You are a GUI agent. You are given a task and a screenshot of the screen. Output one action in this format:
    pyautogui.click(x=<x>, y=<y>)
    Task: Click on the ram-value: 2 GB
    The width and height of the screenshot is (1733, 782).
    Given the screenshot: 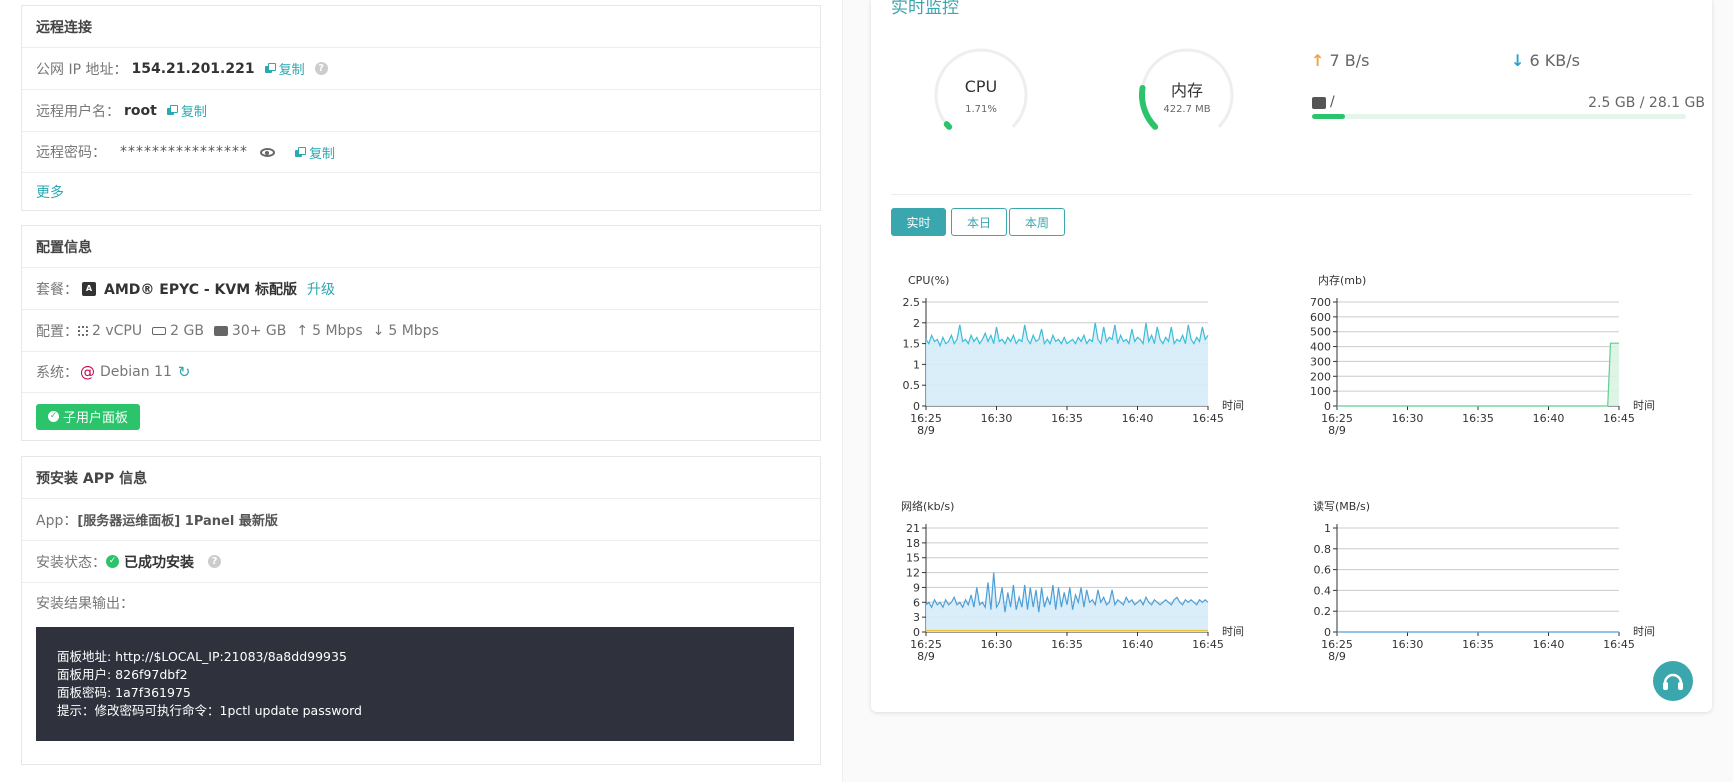 What is the action you would take?
    pyautogui.click(x=187, y=330)
    